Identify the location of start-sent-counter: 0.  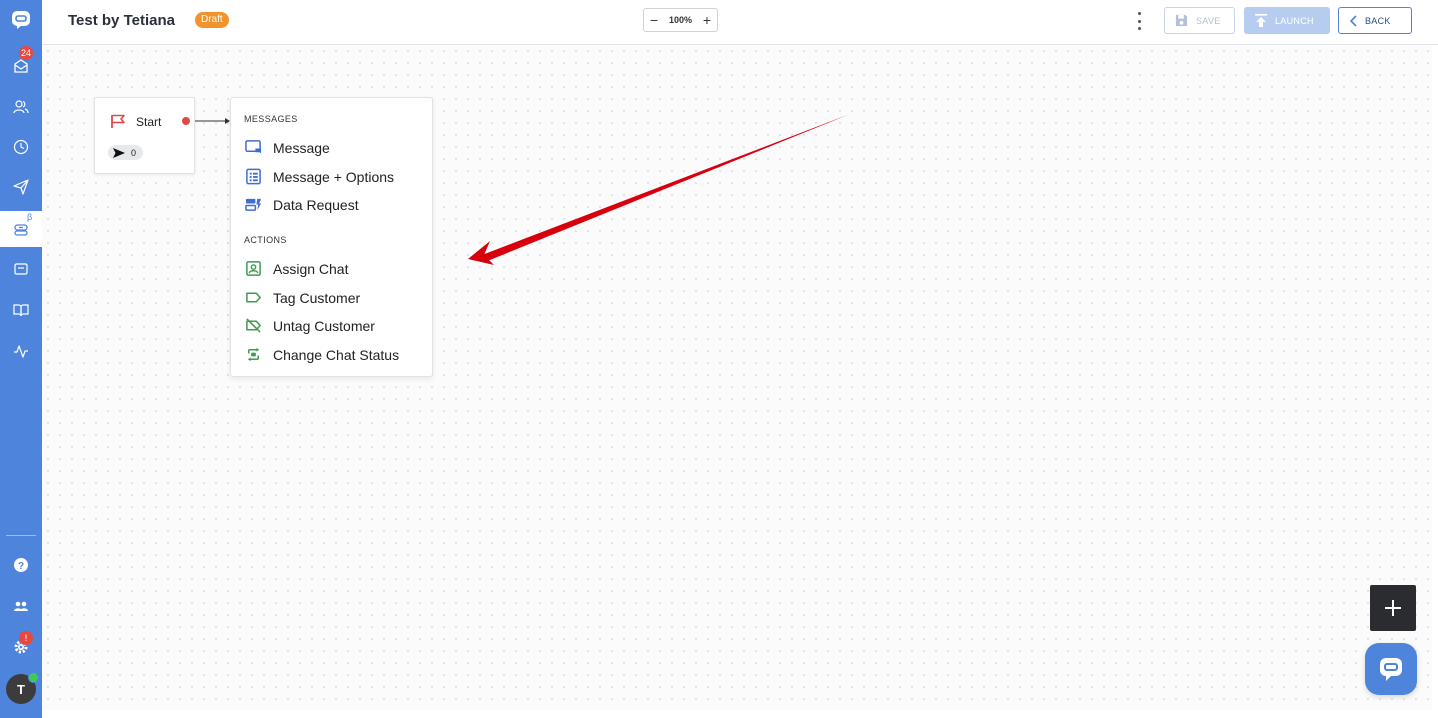
(125, 152).